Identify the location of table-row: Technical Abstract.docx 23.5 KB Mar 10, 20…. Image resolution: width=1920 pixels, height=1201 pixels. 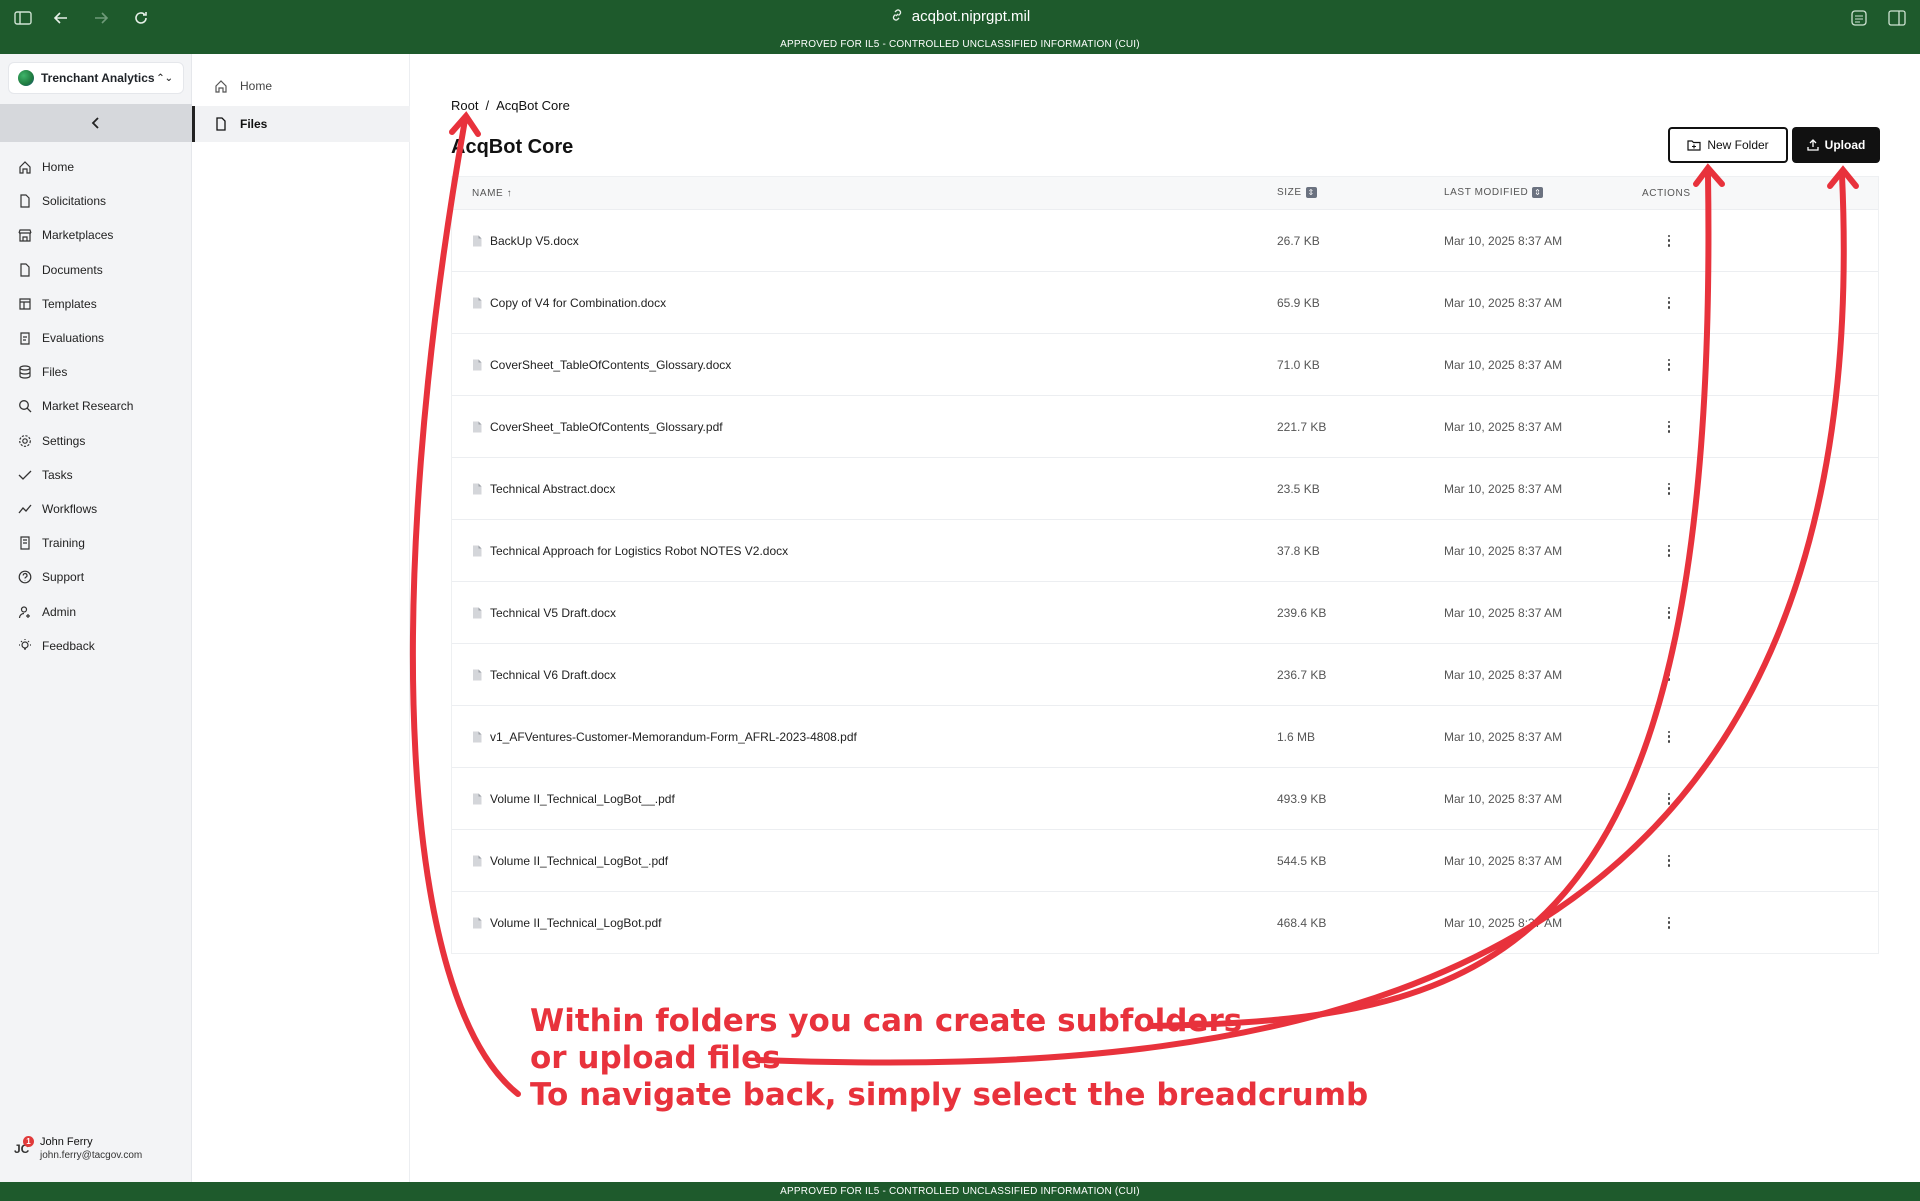
(1165, 488).